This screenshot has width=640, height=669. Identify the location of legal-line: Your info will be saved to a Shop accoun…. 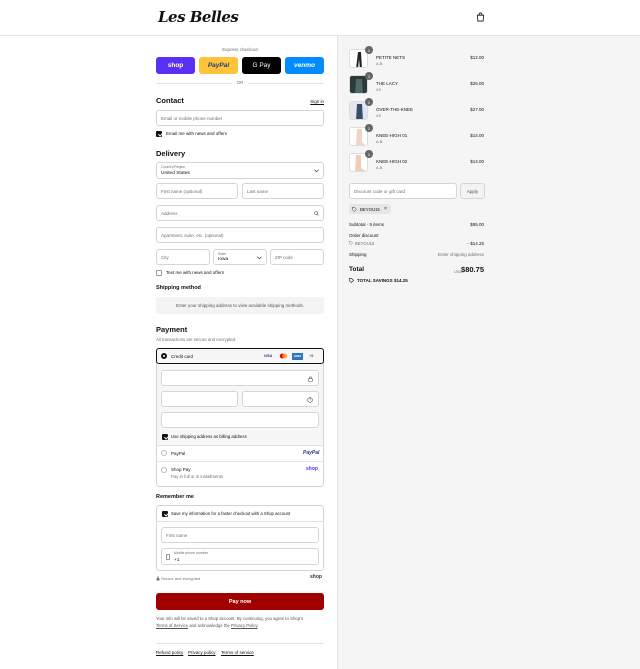
(230, 618).